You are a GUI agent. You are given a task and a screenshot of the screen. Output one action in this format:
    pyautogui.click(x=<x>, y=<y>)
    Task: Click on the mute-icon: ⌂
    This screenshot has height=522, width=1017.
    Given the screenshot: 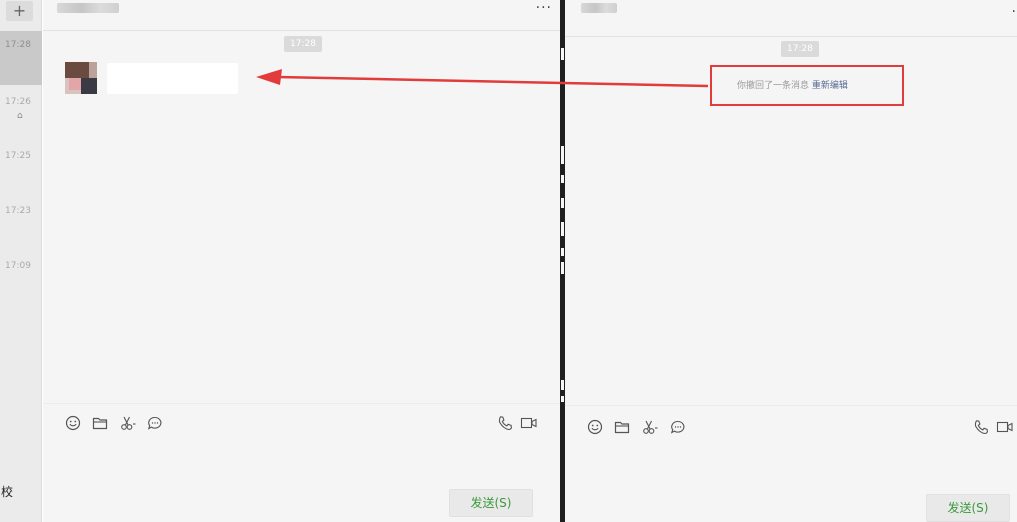 What is the action you would take?
    pyautogui.click(x=20, y=116)
    